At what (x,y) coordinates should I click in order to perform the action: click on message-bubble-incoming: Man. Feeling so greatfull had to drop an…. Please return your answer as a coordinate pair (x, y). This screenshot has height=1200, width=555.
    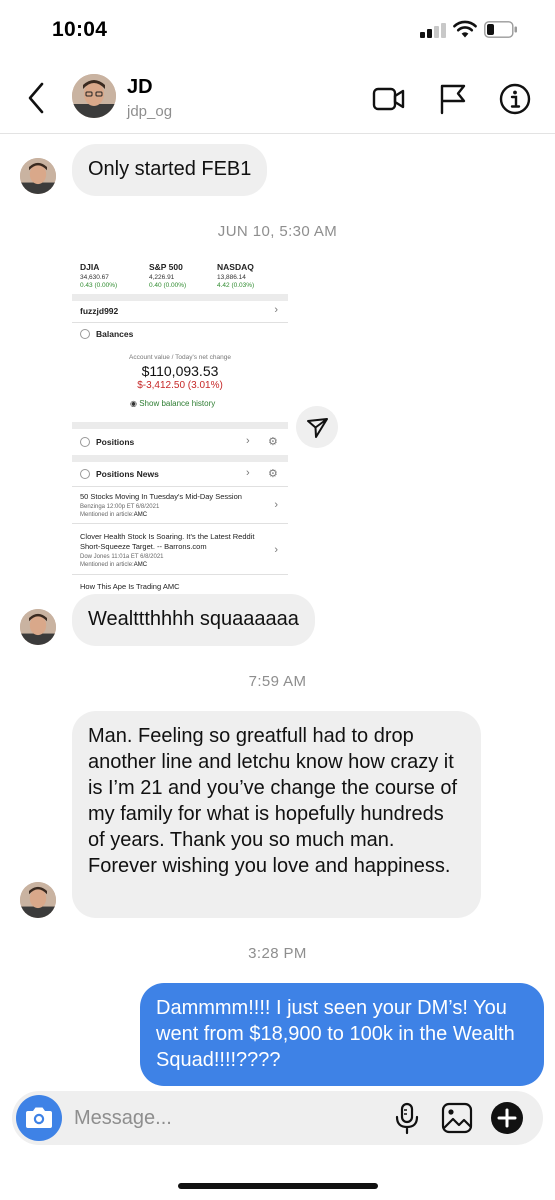
    Looking at the image, I should click on (276, 814).